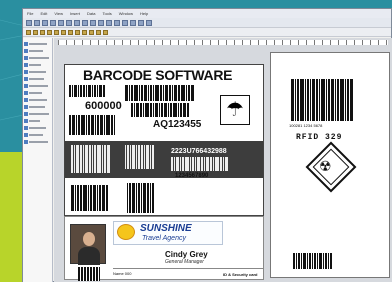 Image resolution: width=392 pixels, height=282 pixels. I want to click on menu-view: View, so click(58, 13).